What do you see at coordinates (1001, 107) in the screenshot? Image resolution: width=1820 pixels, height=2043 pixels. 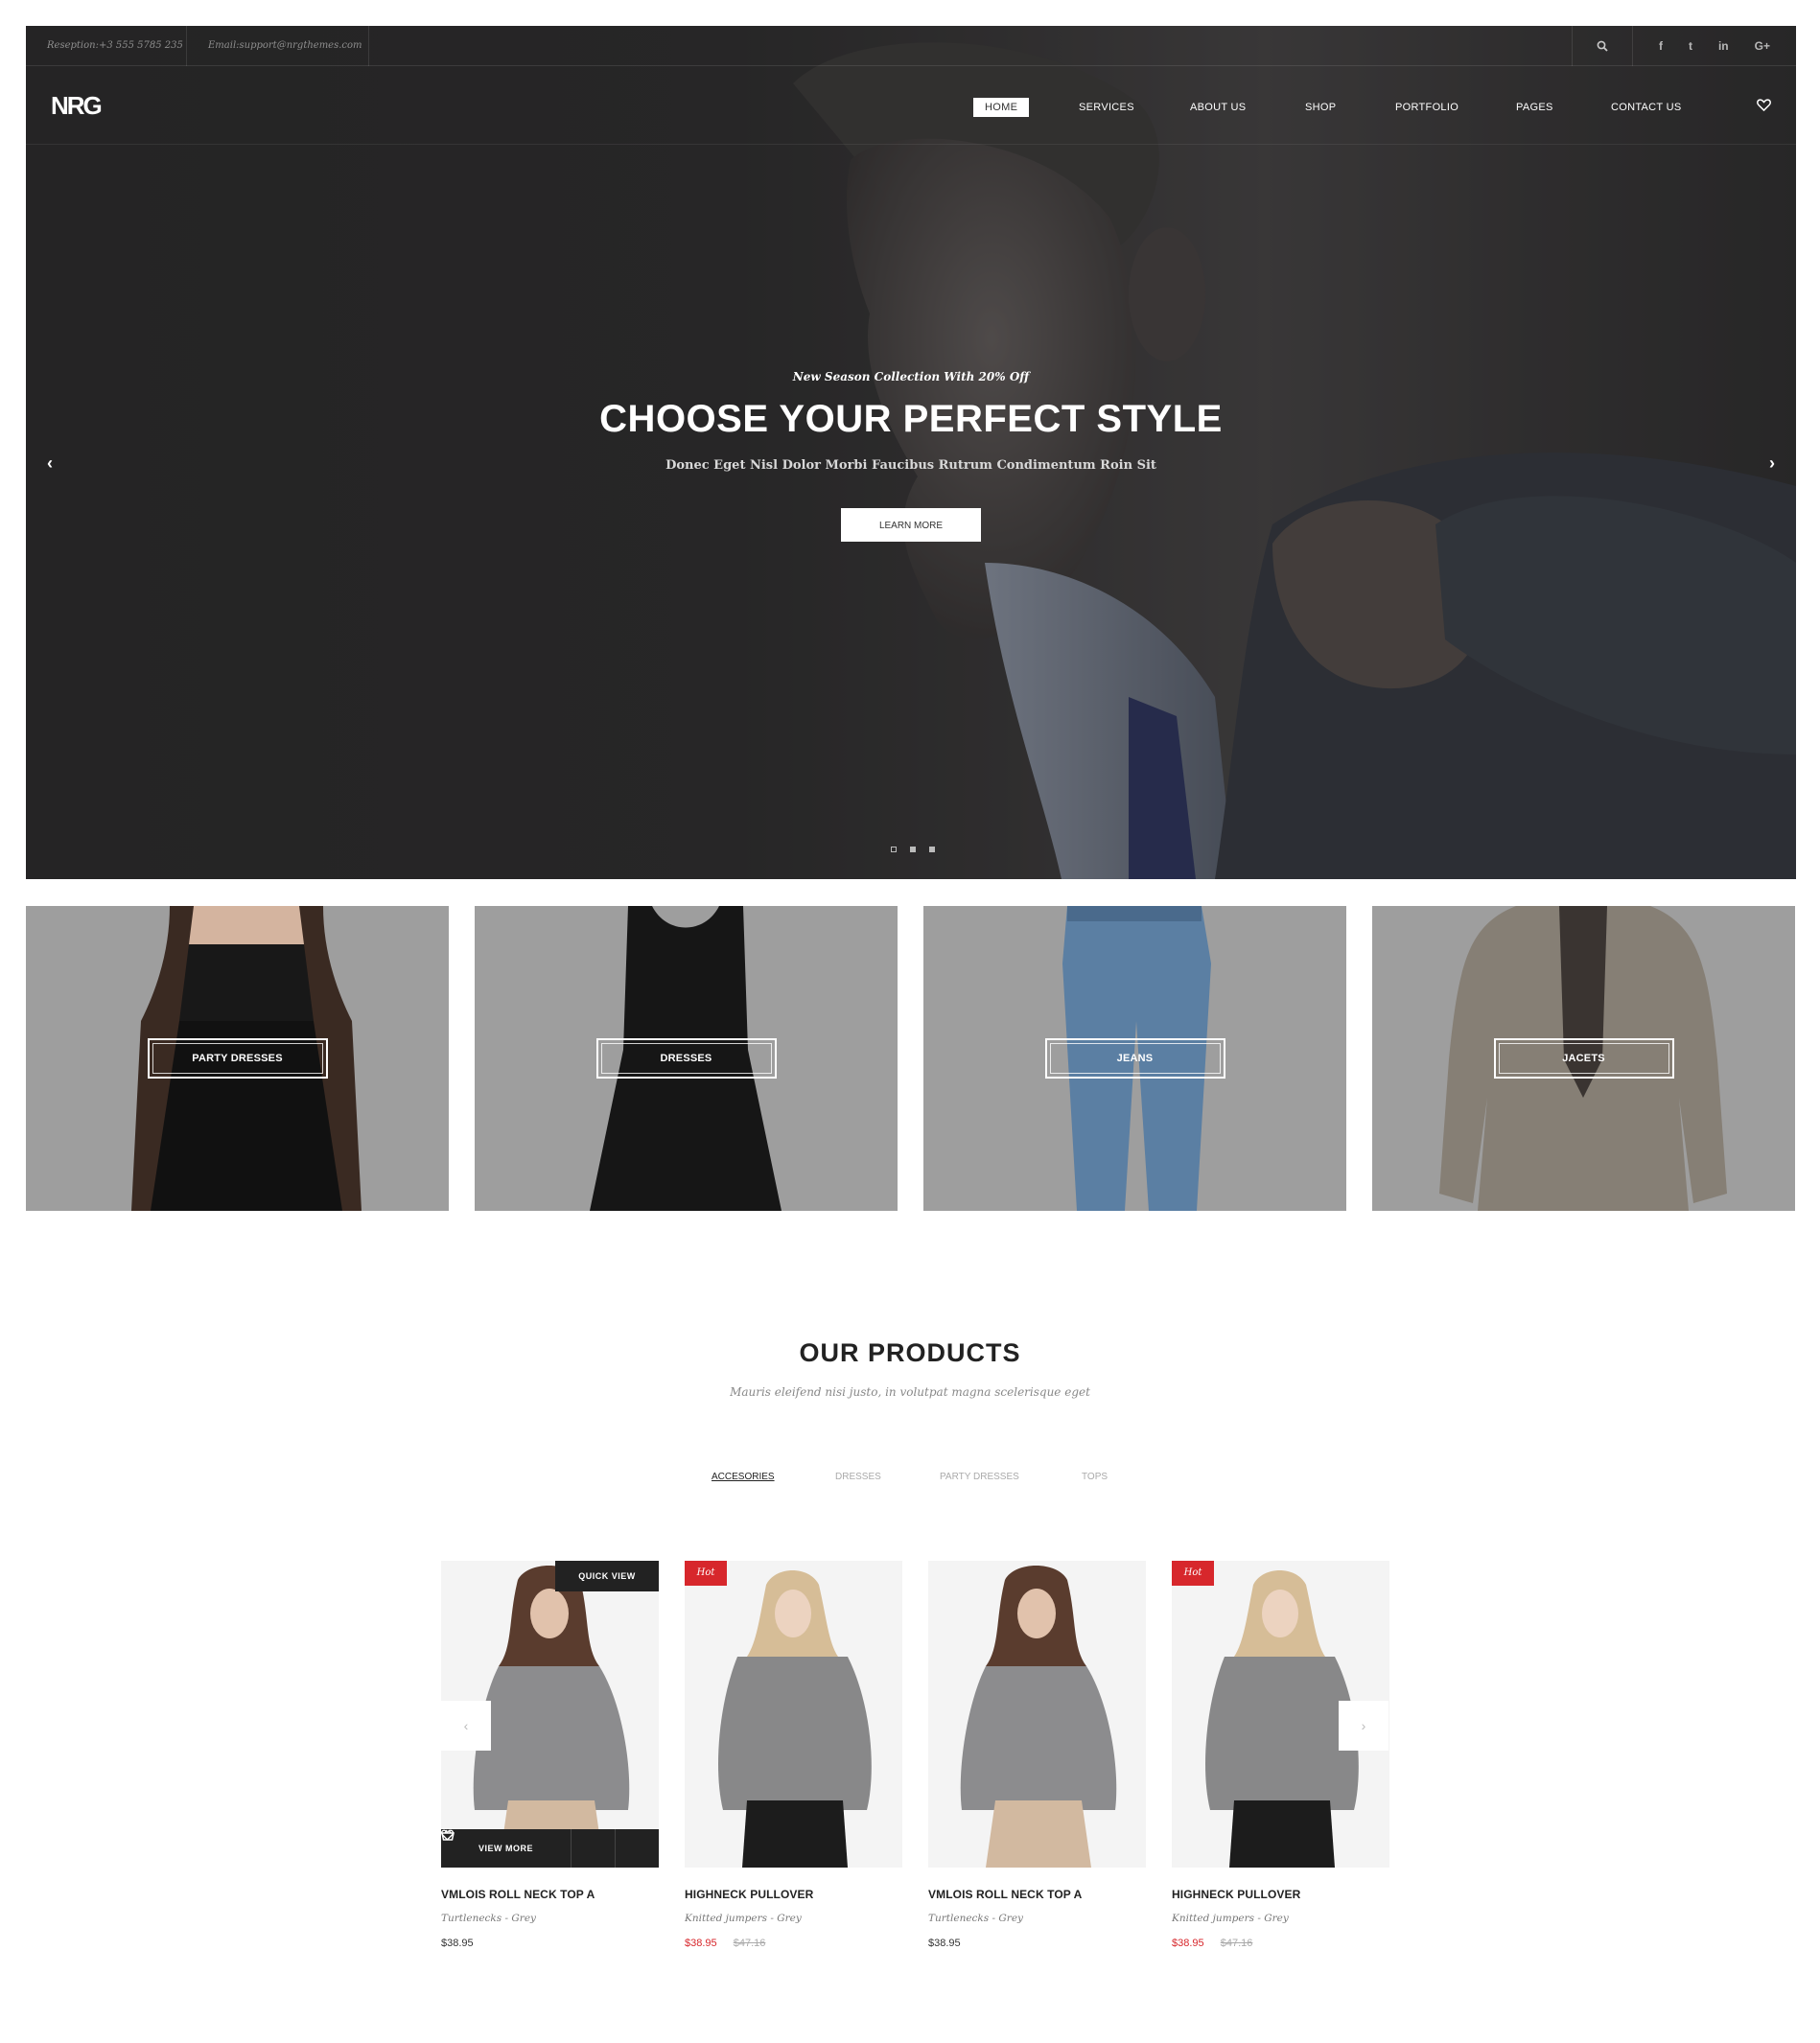 I see `nav-home: HOME` at bounding box center [1001, 107].